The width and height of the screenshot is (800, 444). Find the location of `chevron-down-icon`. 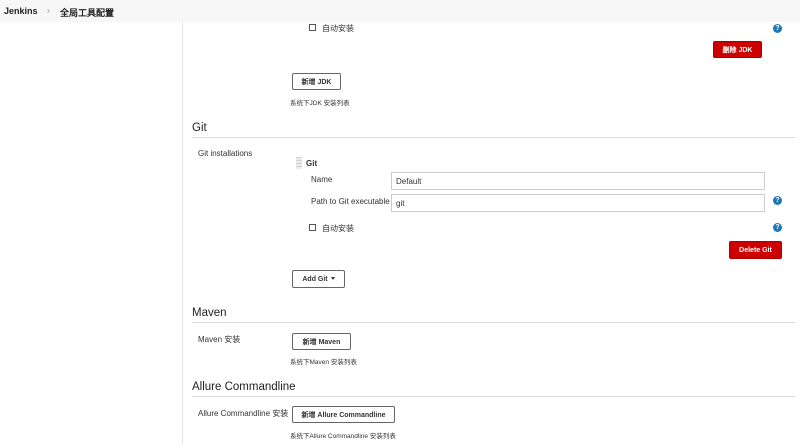

chevron-down-icon is located at coordinates (332, 279).